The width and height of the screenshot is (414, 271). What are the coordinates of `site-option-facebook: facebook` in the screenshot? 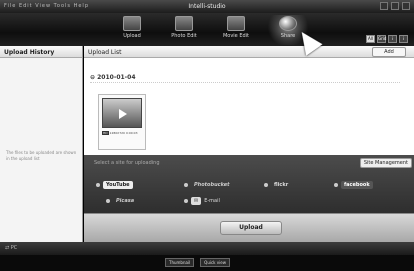 It's located at (353, 185).